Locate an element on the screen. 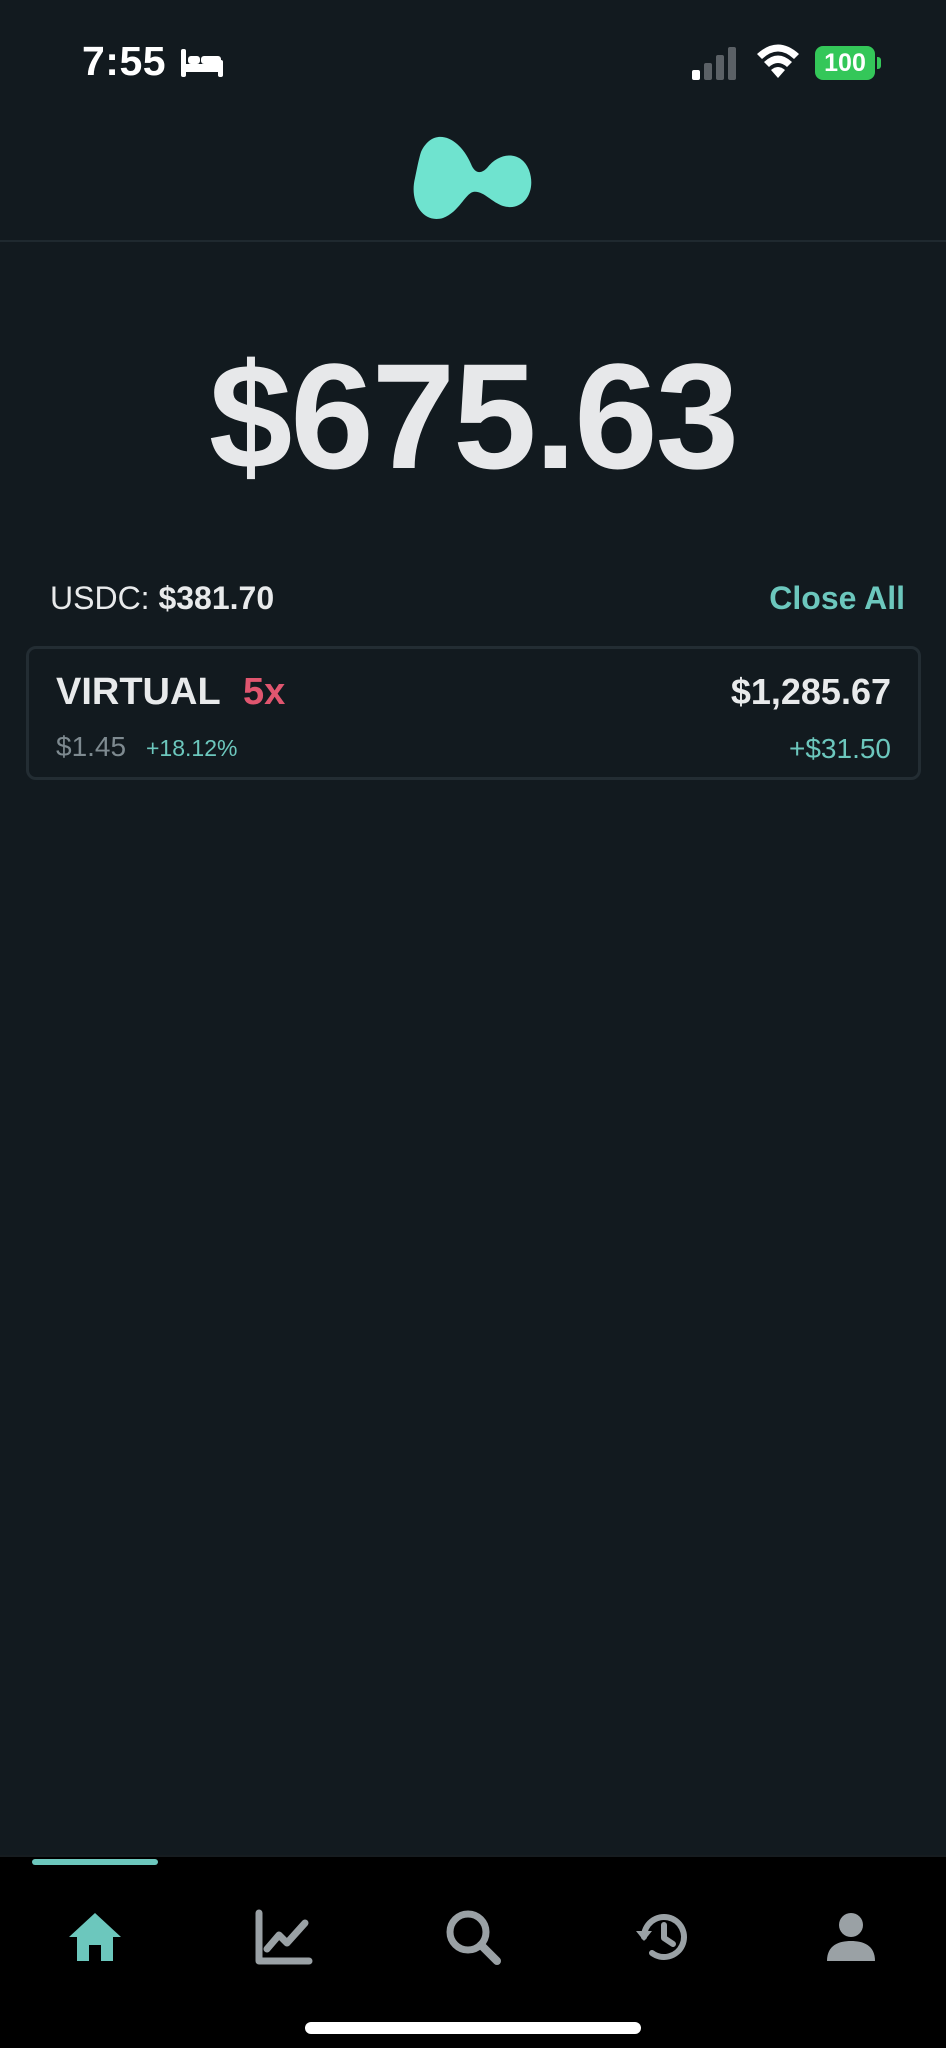 This screenshot has width=946, height=2048. battery-icon: 100 is located at coordinates (848, 63).